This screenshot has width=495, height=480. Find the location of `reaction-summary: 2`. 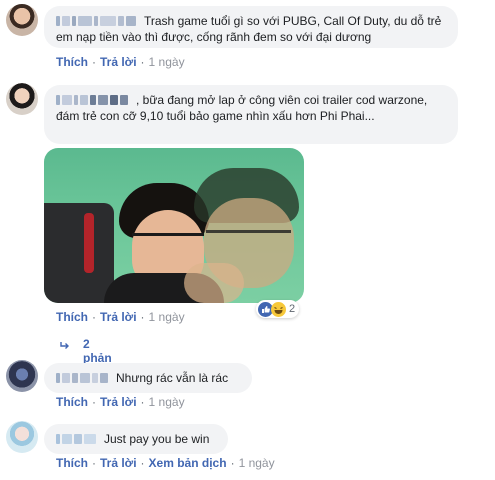

reaction-summary: 2 is located at coordinates (278, 309).